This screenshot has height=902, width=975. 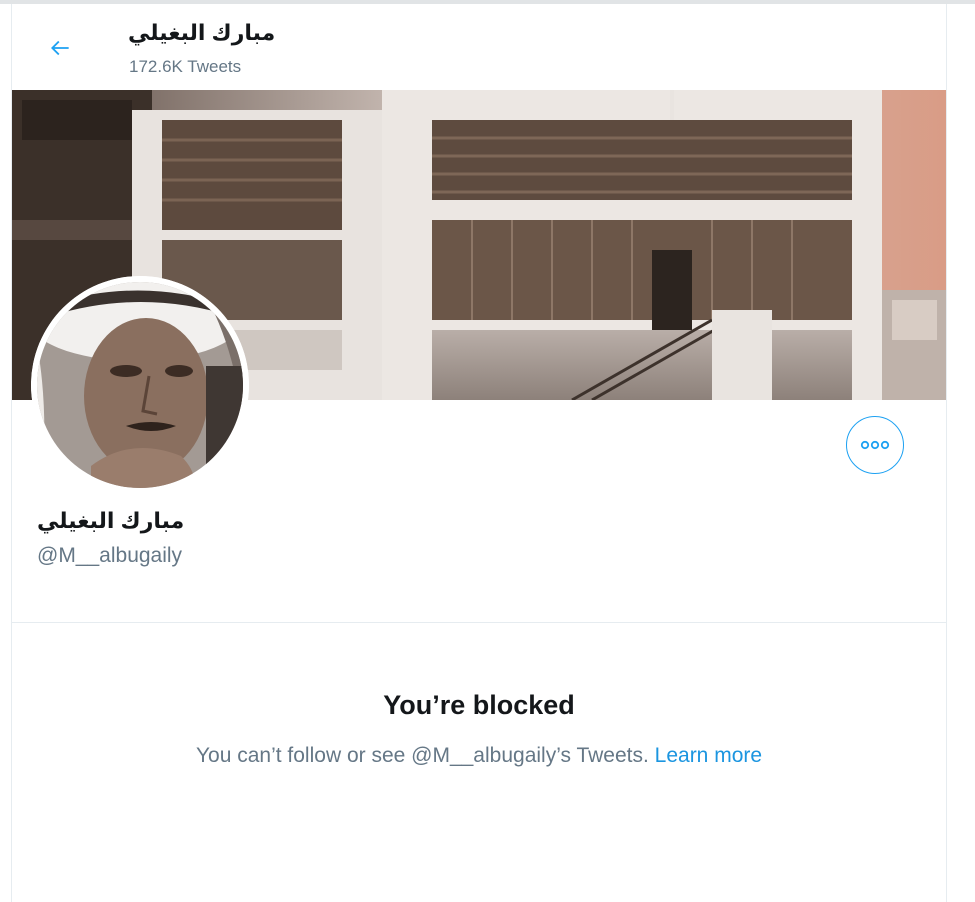 I want to click on back-button, so click(x=60, y=48).